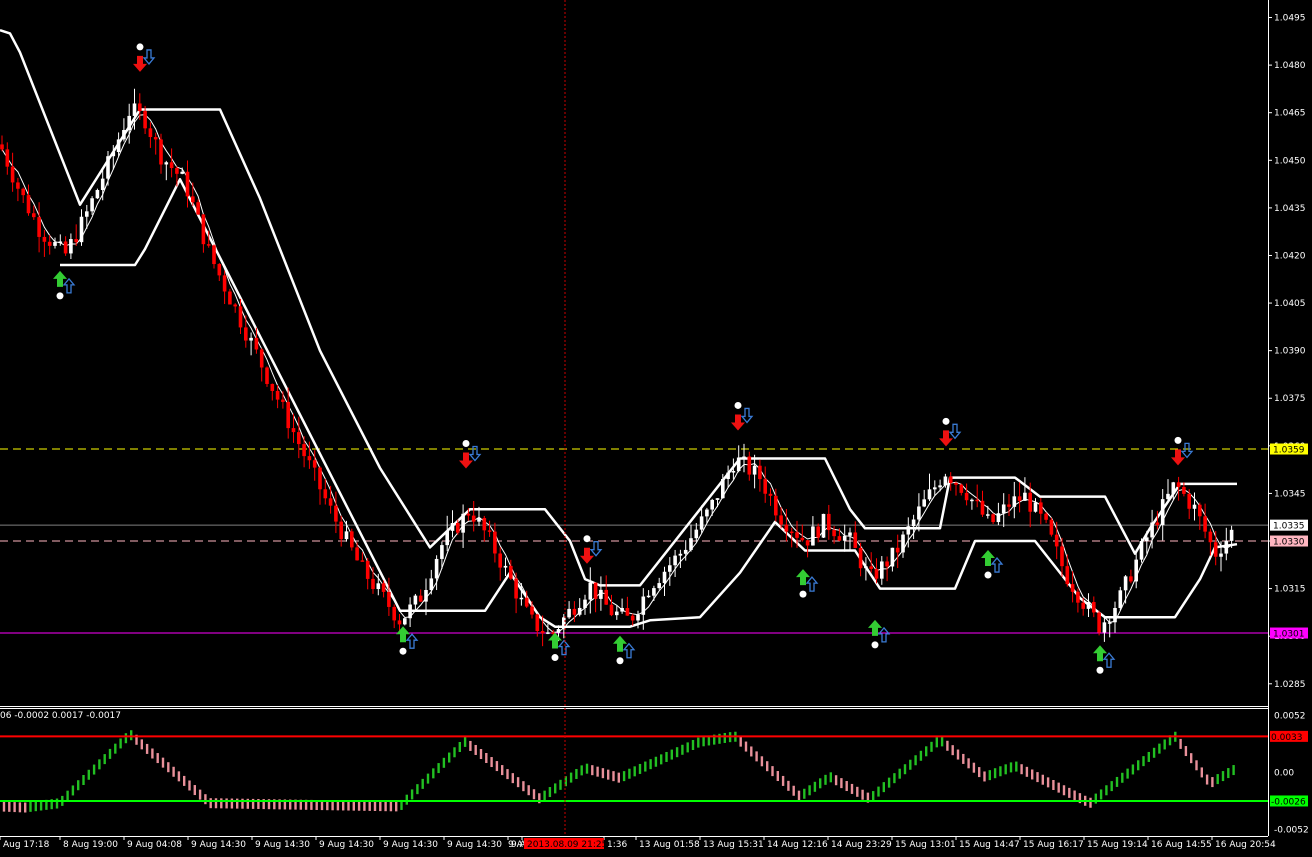 Image resolution: width=1312 pixels, height=857 pixels. I want to click on level-label: 1.0359, so click(1289, 451).